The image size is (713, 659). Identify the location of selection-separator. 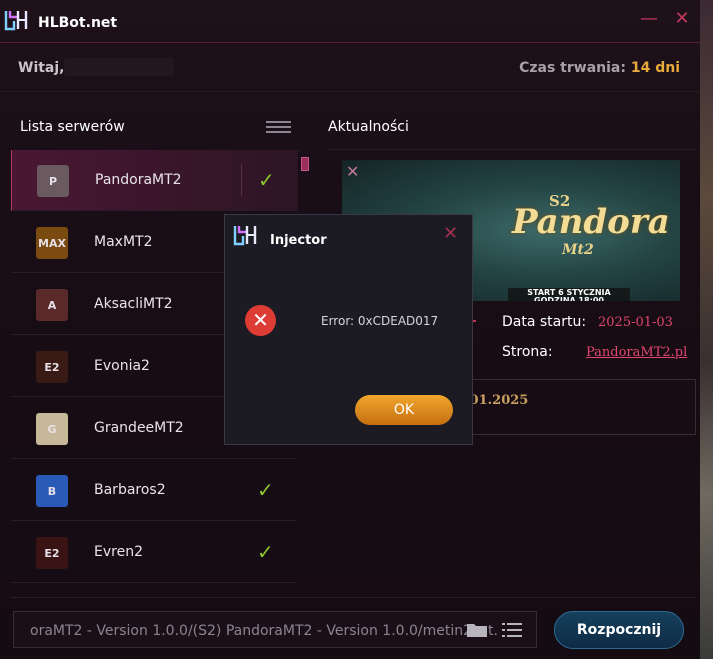
(241, 180).